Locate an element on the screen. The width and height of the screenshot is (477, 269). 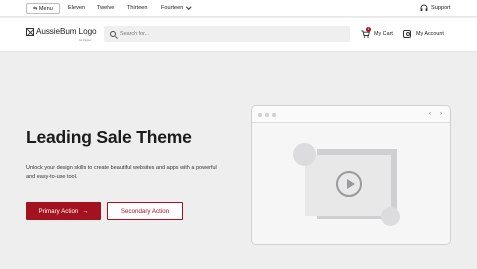
chevron-left-icon: ‹ is located at coordinates (430, 114).